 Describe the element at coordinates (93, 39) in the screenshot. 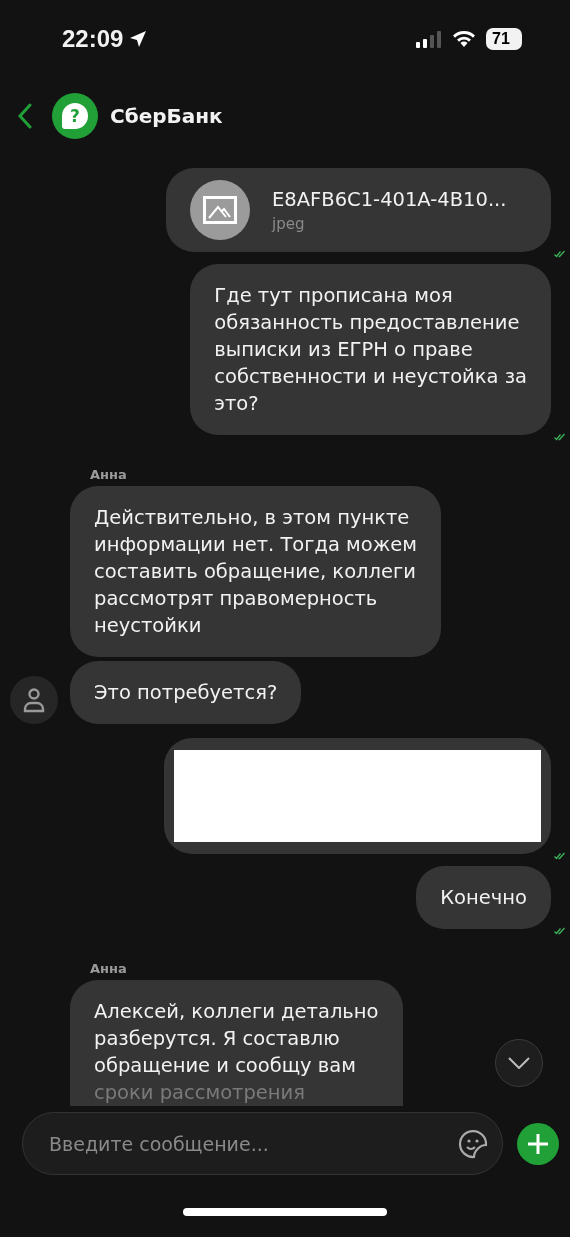

I see `status-time: 22:09` at that location.